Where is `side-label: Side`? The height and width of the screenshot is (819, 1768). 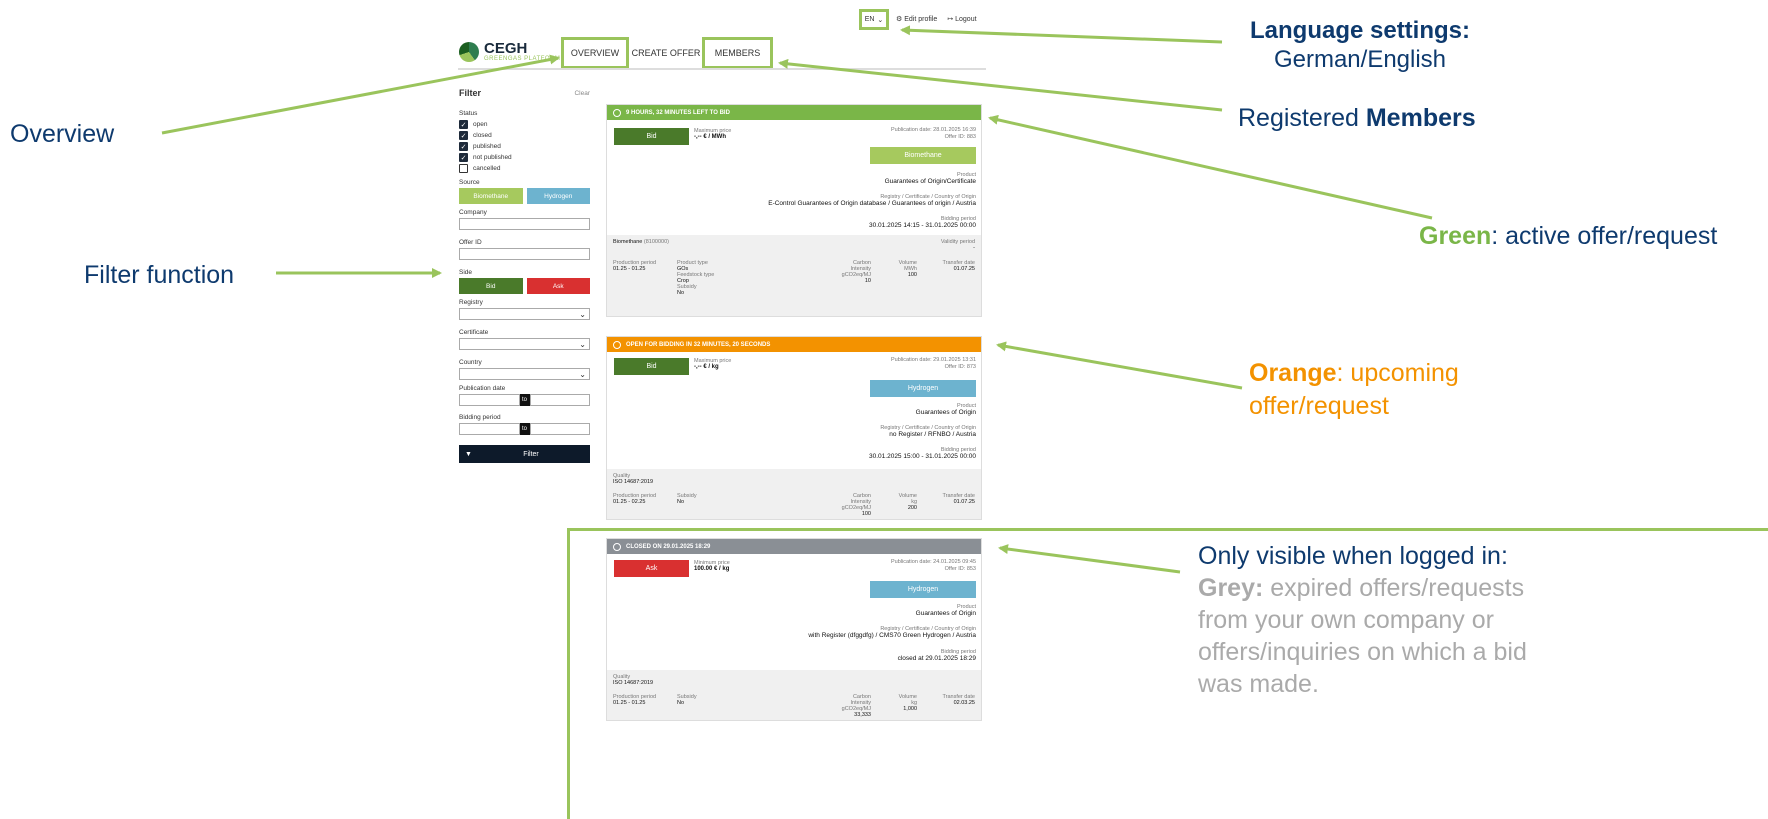
side-label: Side is located at coordinates (466, 272).